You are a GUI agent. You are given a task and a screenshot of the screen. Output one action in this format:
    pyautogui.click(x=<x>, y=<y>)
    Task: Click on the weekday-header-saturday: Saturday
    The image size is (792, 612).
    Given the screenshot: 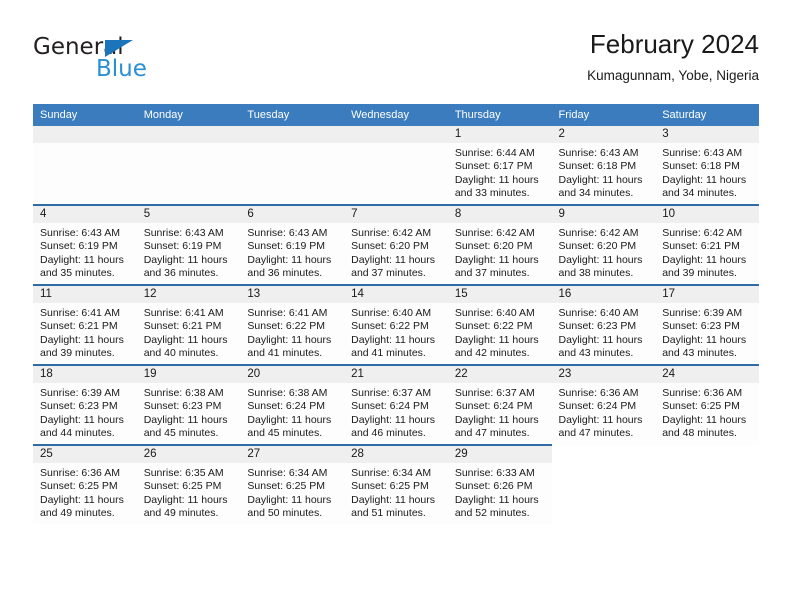 What is the action you would take?
    pyautogui.click(x=707, y=115)
    